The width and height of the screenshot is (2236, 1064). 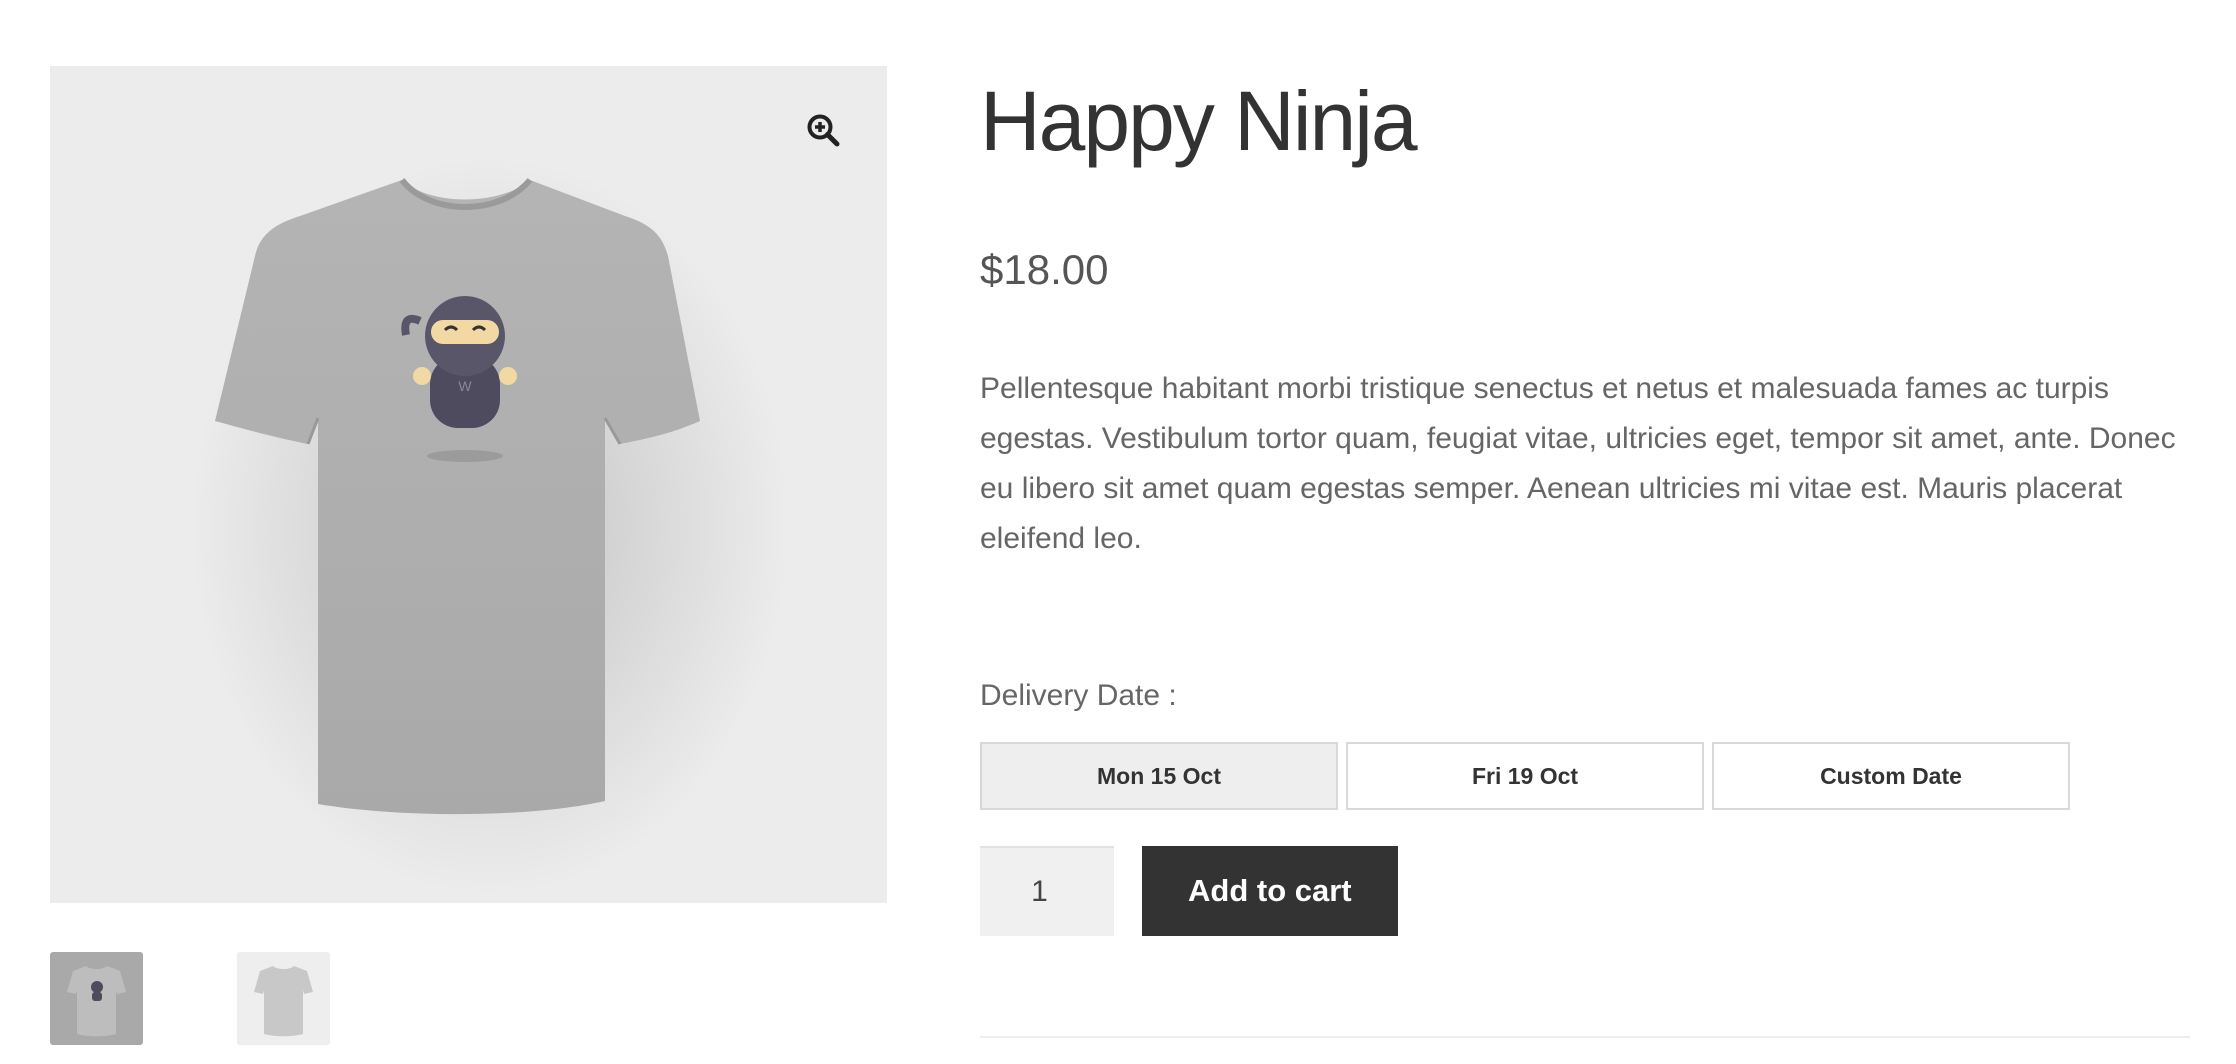 What do you see at coordinates (1044, 269) in the screenshot?
I see `product-price: $18.00` at bounding box center [1044, 269].